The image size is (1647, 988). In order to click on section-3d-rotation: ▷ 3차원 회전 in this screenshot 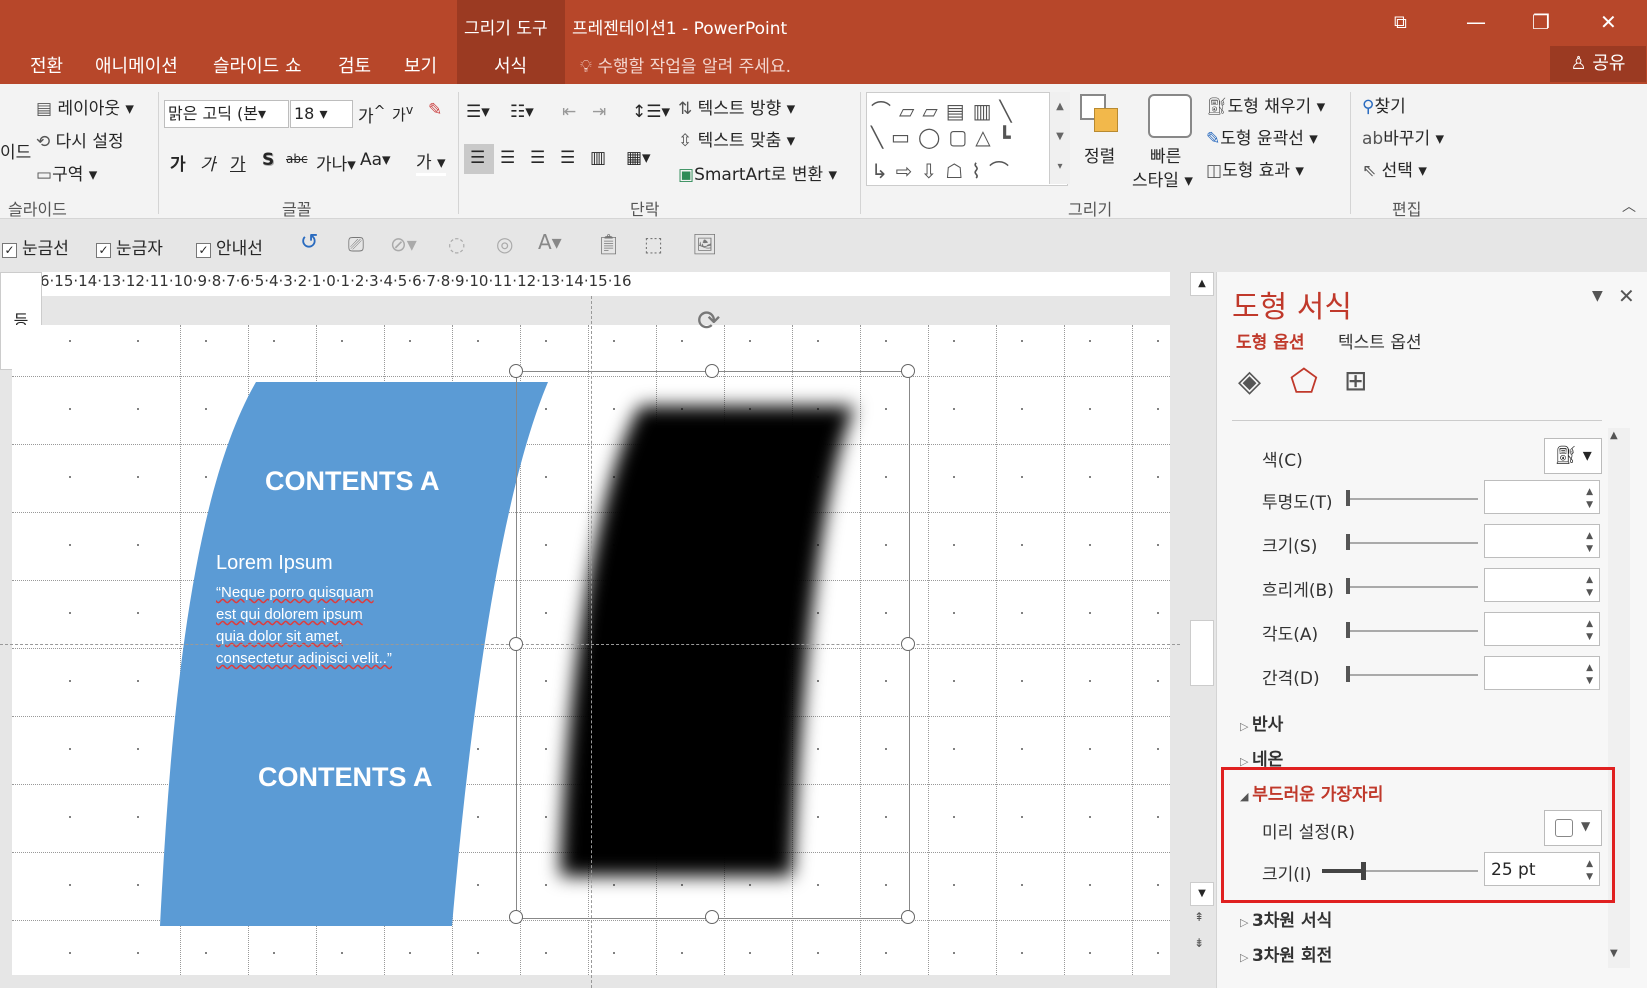, I will do `click(1286, 953)`.